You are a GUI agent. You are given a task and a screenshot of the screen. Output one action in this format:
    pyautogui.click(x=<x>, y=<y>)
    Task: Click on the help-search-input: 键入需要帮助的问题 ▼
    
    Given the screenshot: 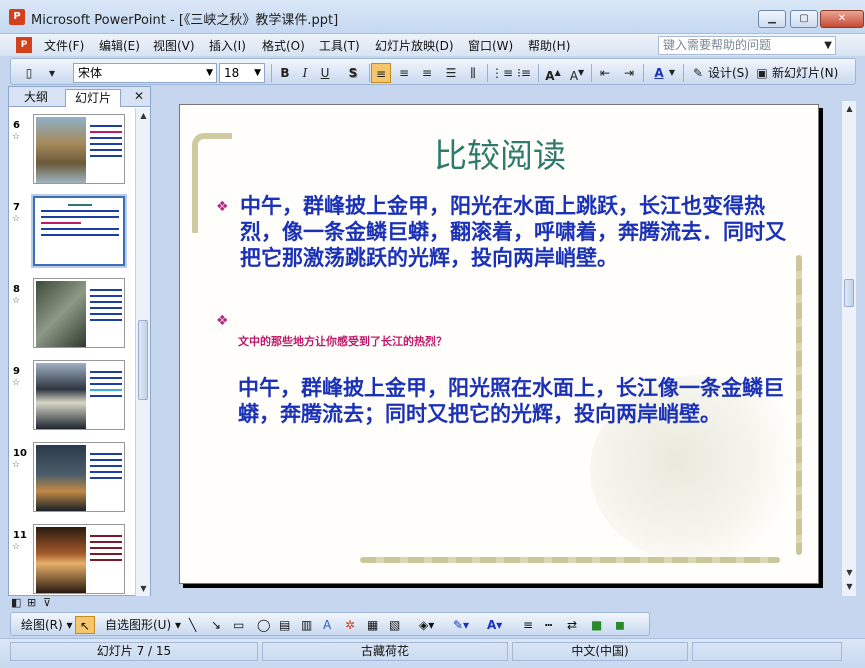 What is the action you would take?
    pyautogui.click(x=747, y=45)
    